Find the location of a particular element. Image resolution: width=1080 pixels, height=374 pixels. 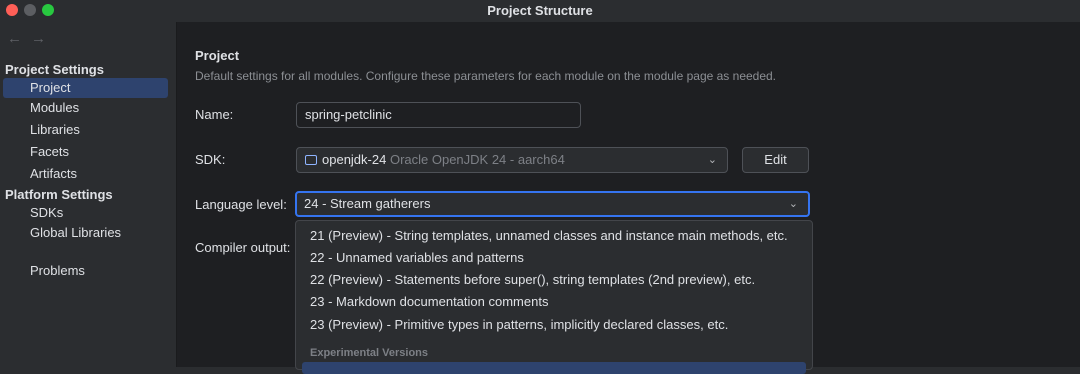

sidebar-item-problems: Problems is located at coordinates (85, 271).